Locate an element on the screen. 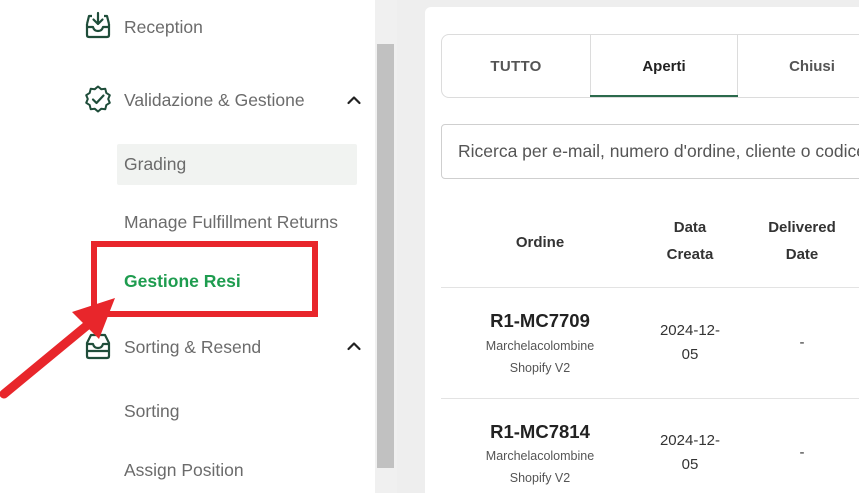 The height and width of the screenshot is (493, 859). inbox-download-icon is located at coordinates (98, 25).